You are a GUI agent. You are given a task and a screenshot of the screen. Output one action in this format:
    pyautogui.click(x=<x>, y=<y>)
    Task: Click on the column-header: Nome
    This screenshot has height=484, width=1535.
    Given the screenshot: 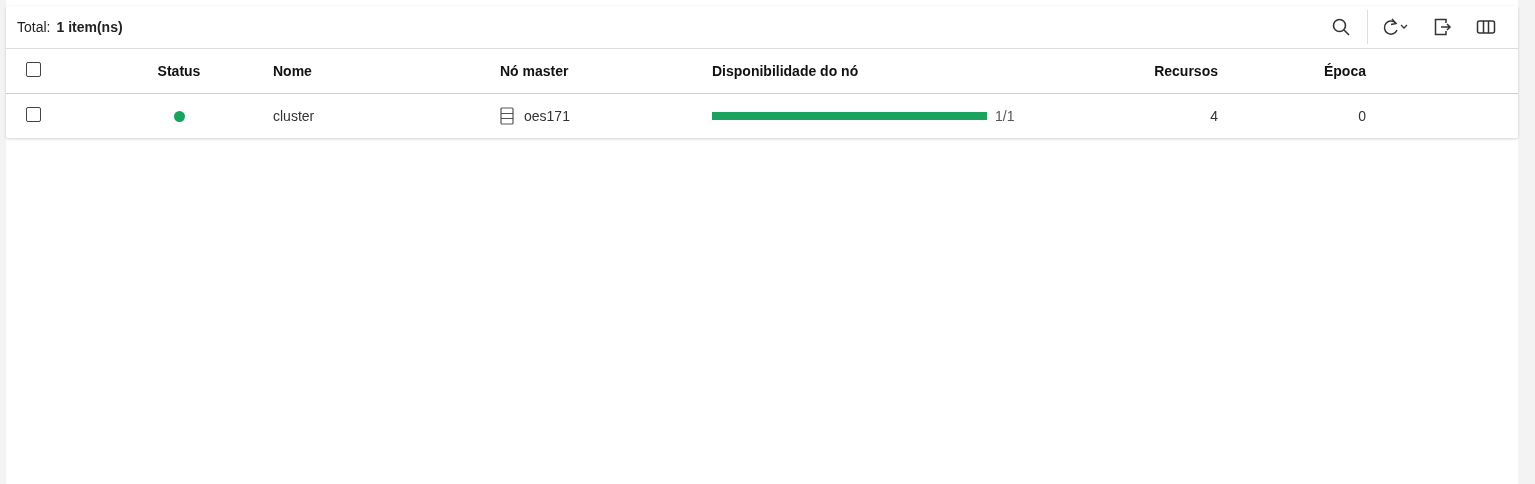 What is the action you would take?
    pyautogui.click(x=292, y=71)
    